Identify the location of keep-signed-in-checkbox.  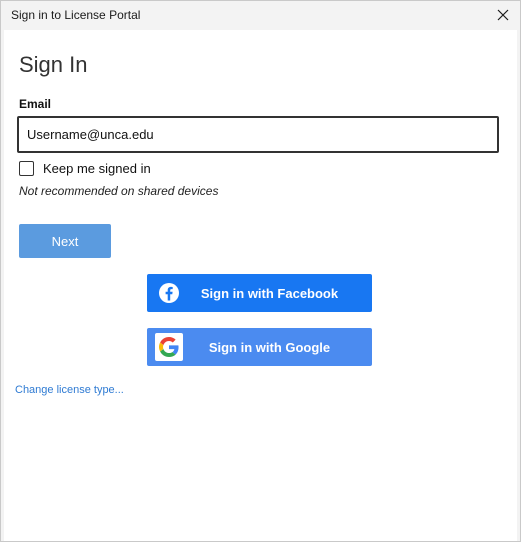
(26, 168).